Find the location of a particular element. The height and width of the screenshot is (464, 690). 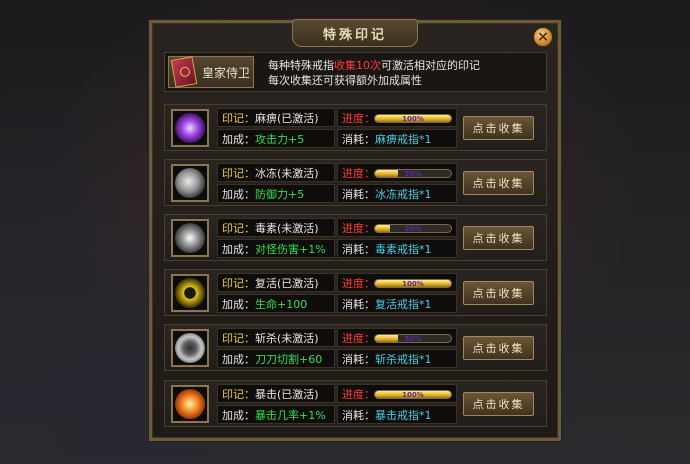

mark-value: 斩杀(未激活) is located at coordinates (287, 338).